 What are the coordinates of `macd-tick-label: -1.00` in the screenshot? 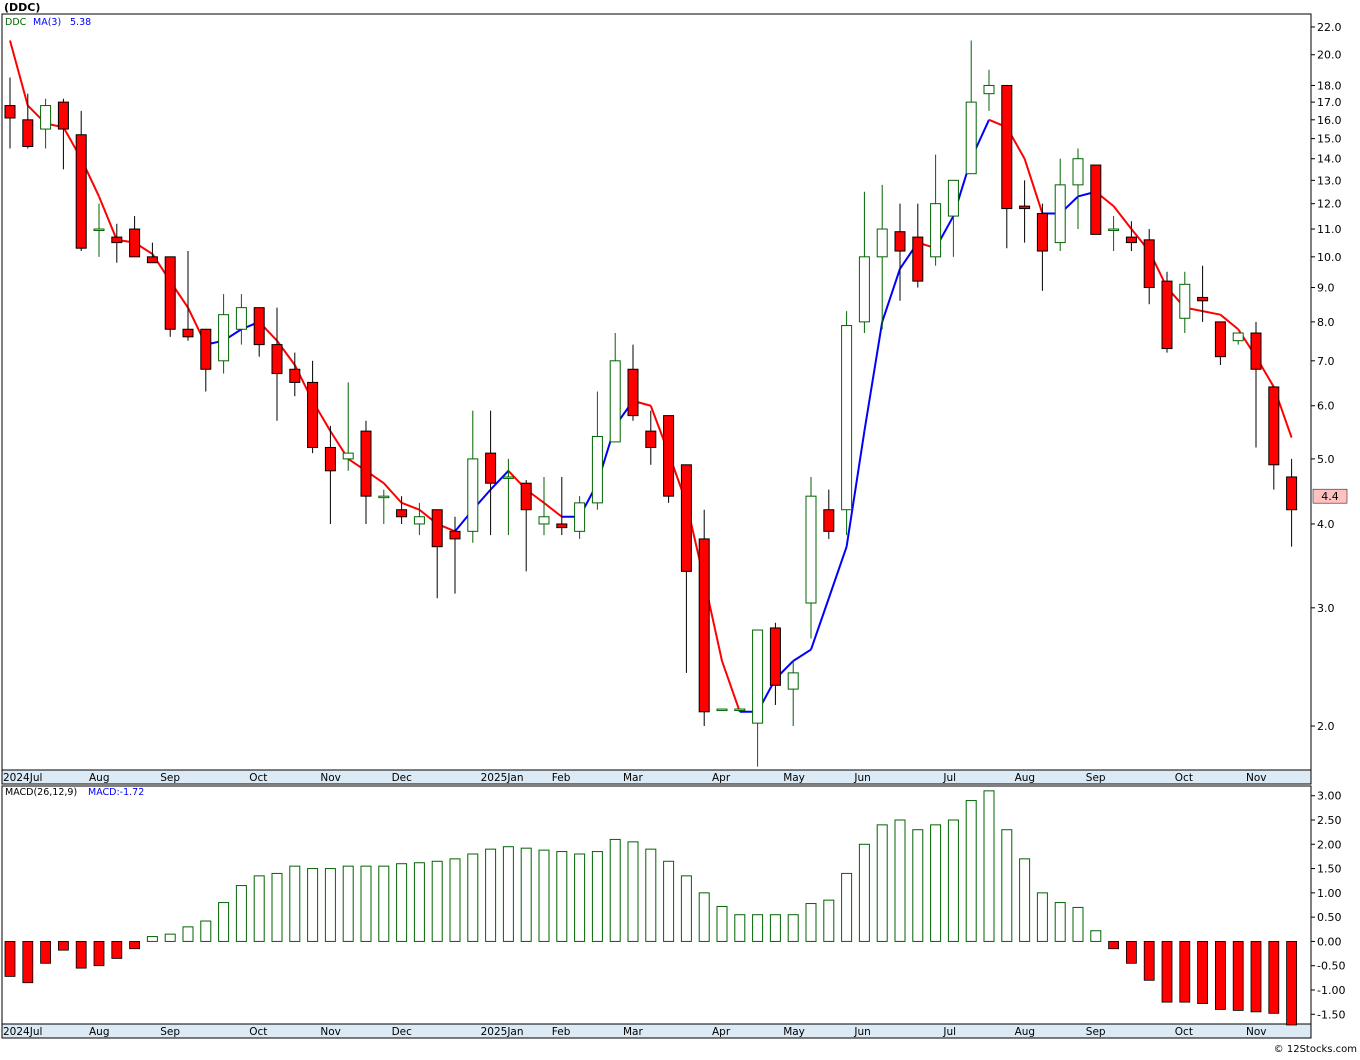 It's located at (1331, 990).